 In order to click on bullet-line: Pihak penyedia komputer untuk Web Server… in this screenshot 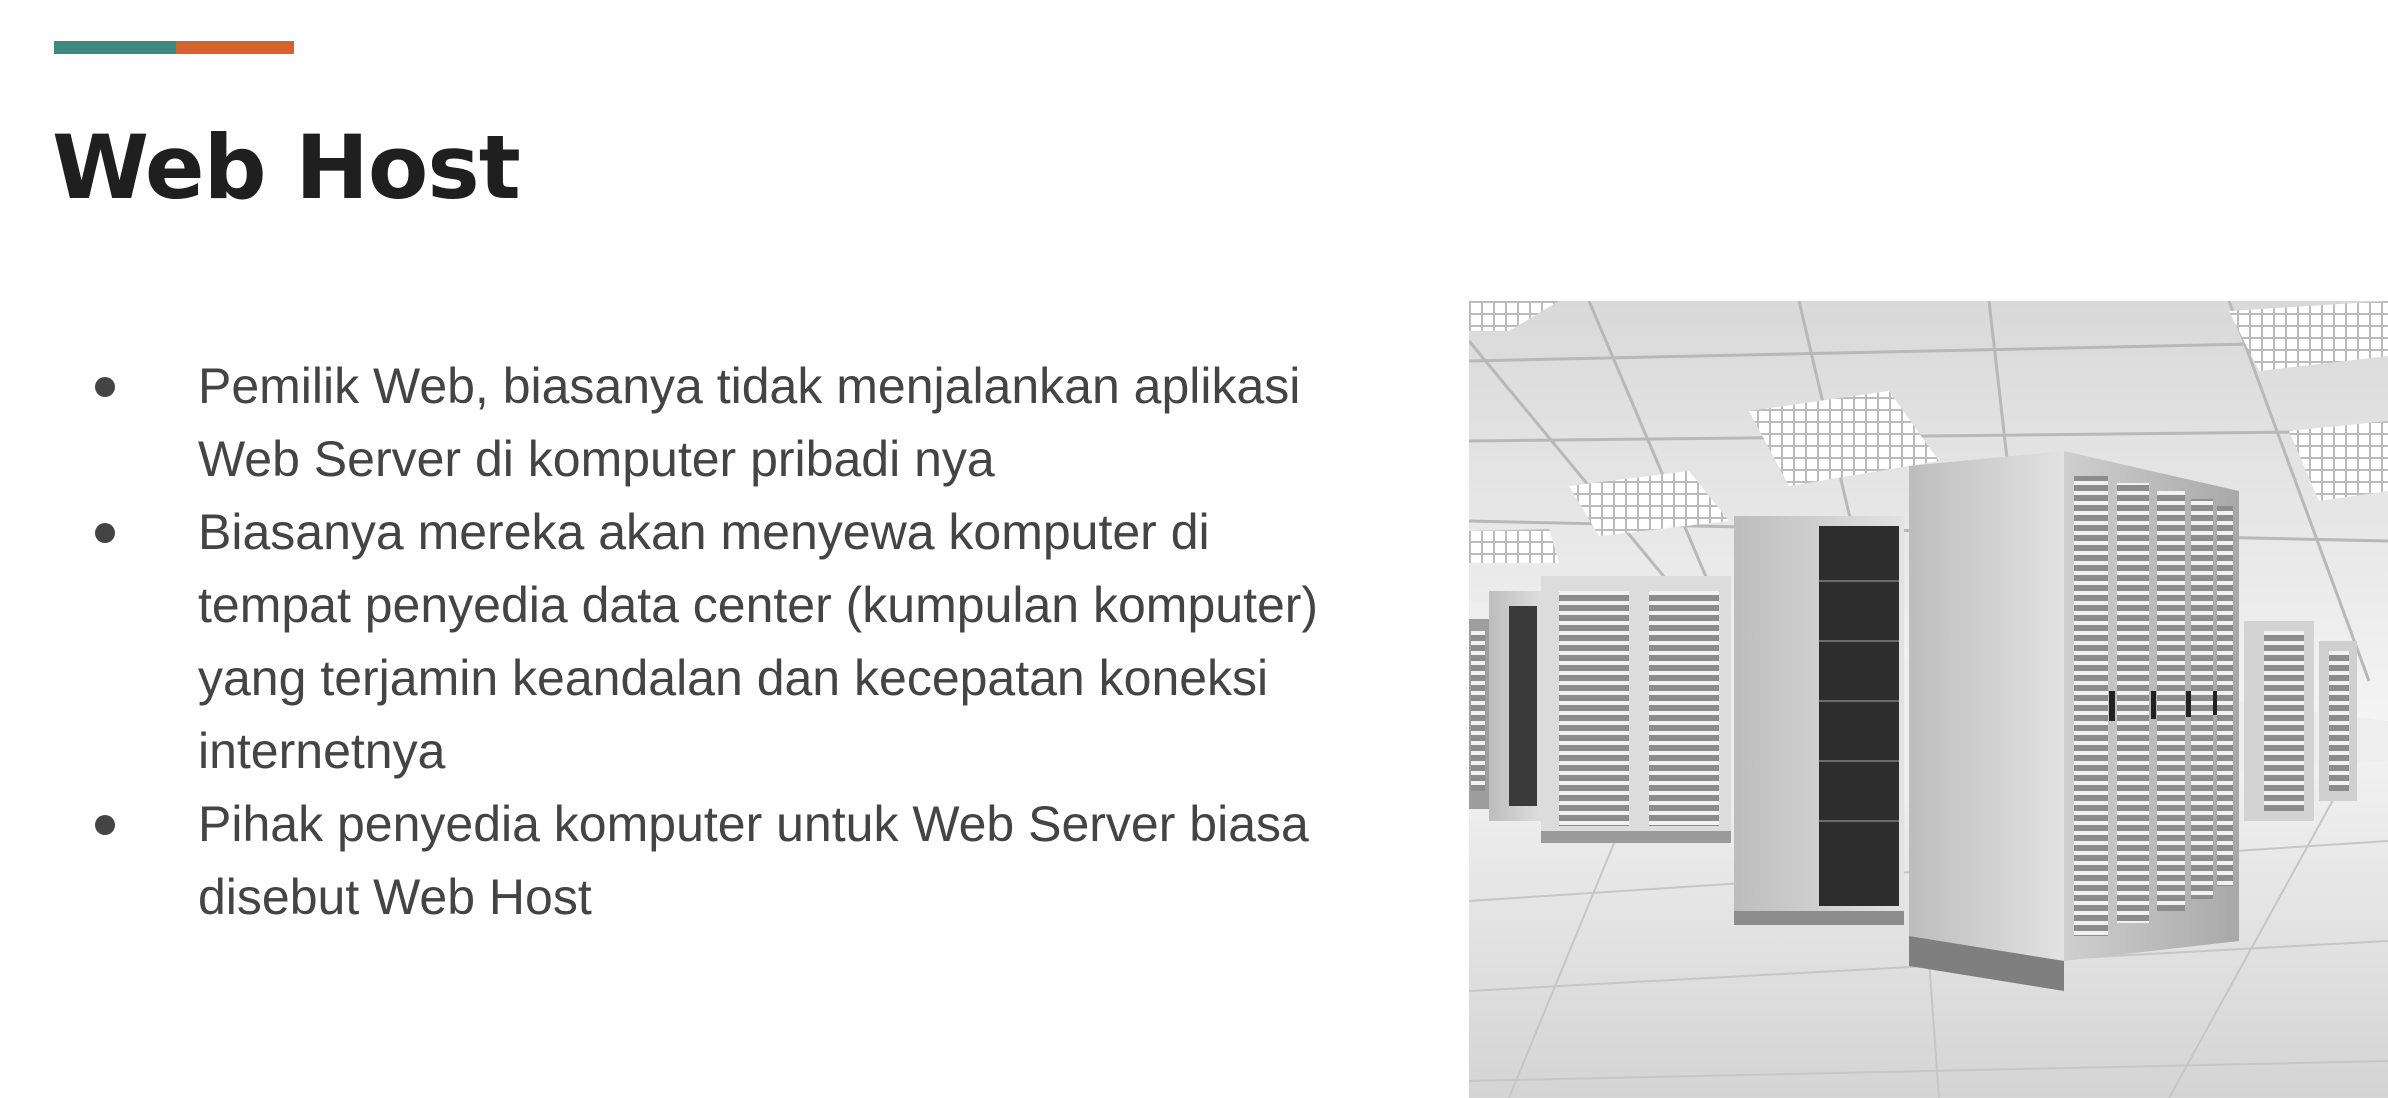, I will do `click(753, 824)`.